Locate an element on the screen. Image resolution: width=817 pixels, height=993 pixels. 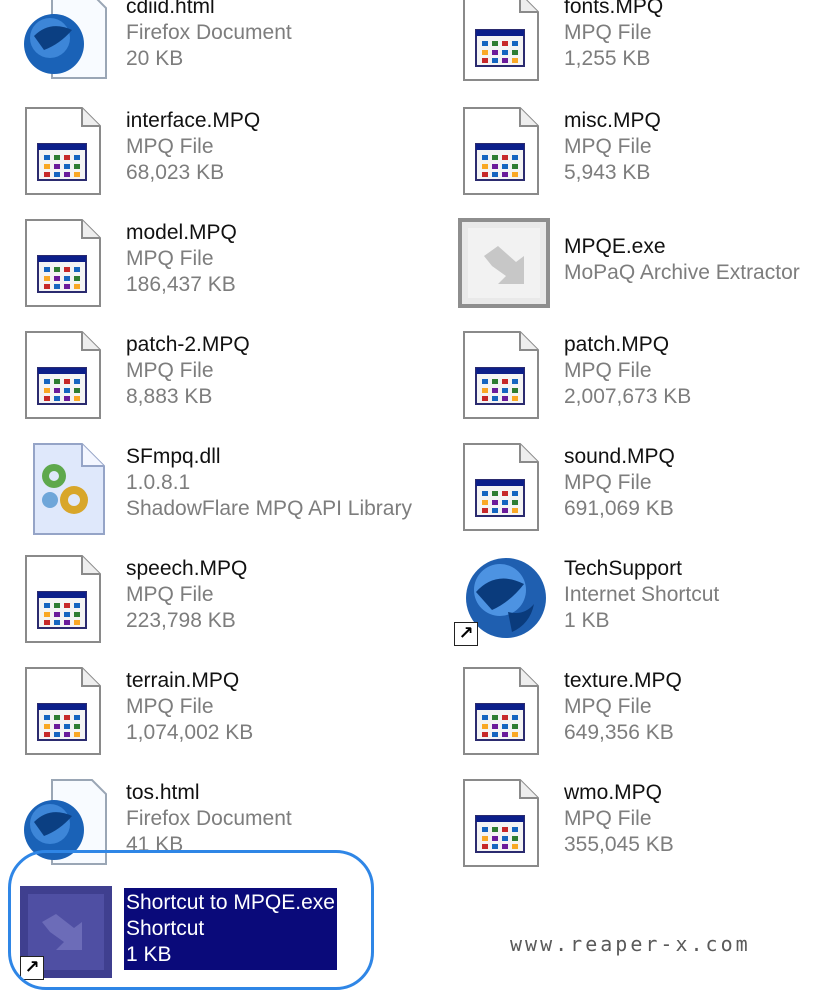
file-text: speech.MPQ MPQ File 223,798 KB is located at coordinates (186, 595).